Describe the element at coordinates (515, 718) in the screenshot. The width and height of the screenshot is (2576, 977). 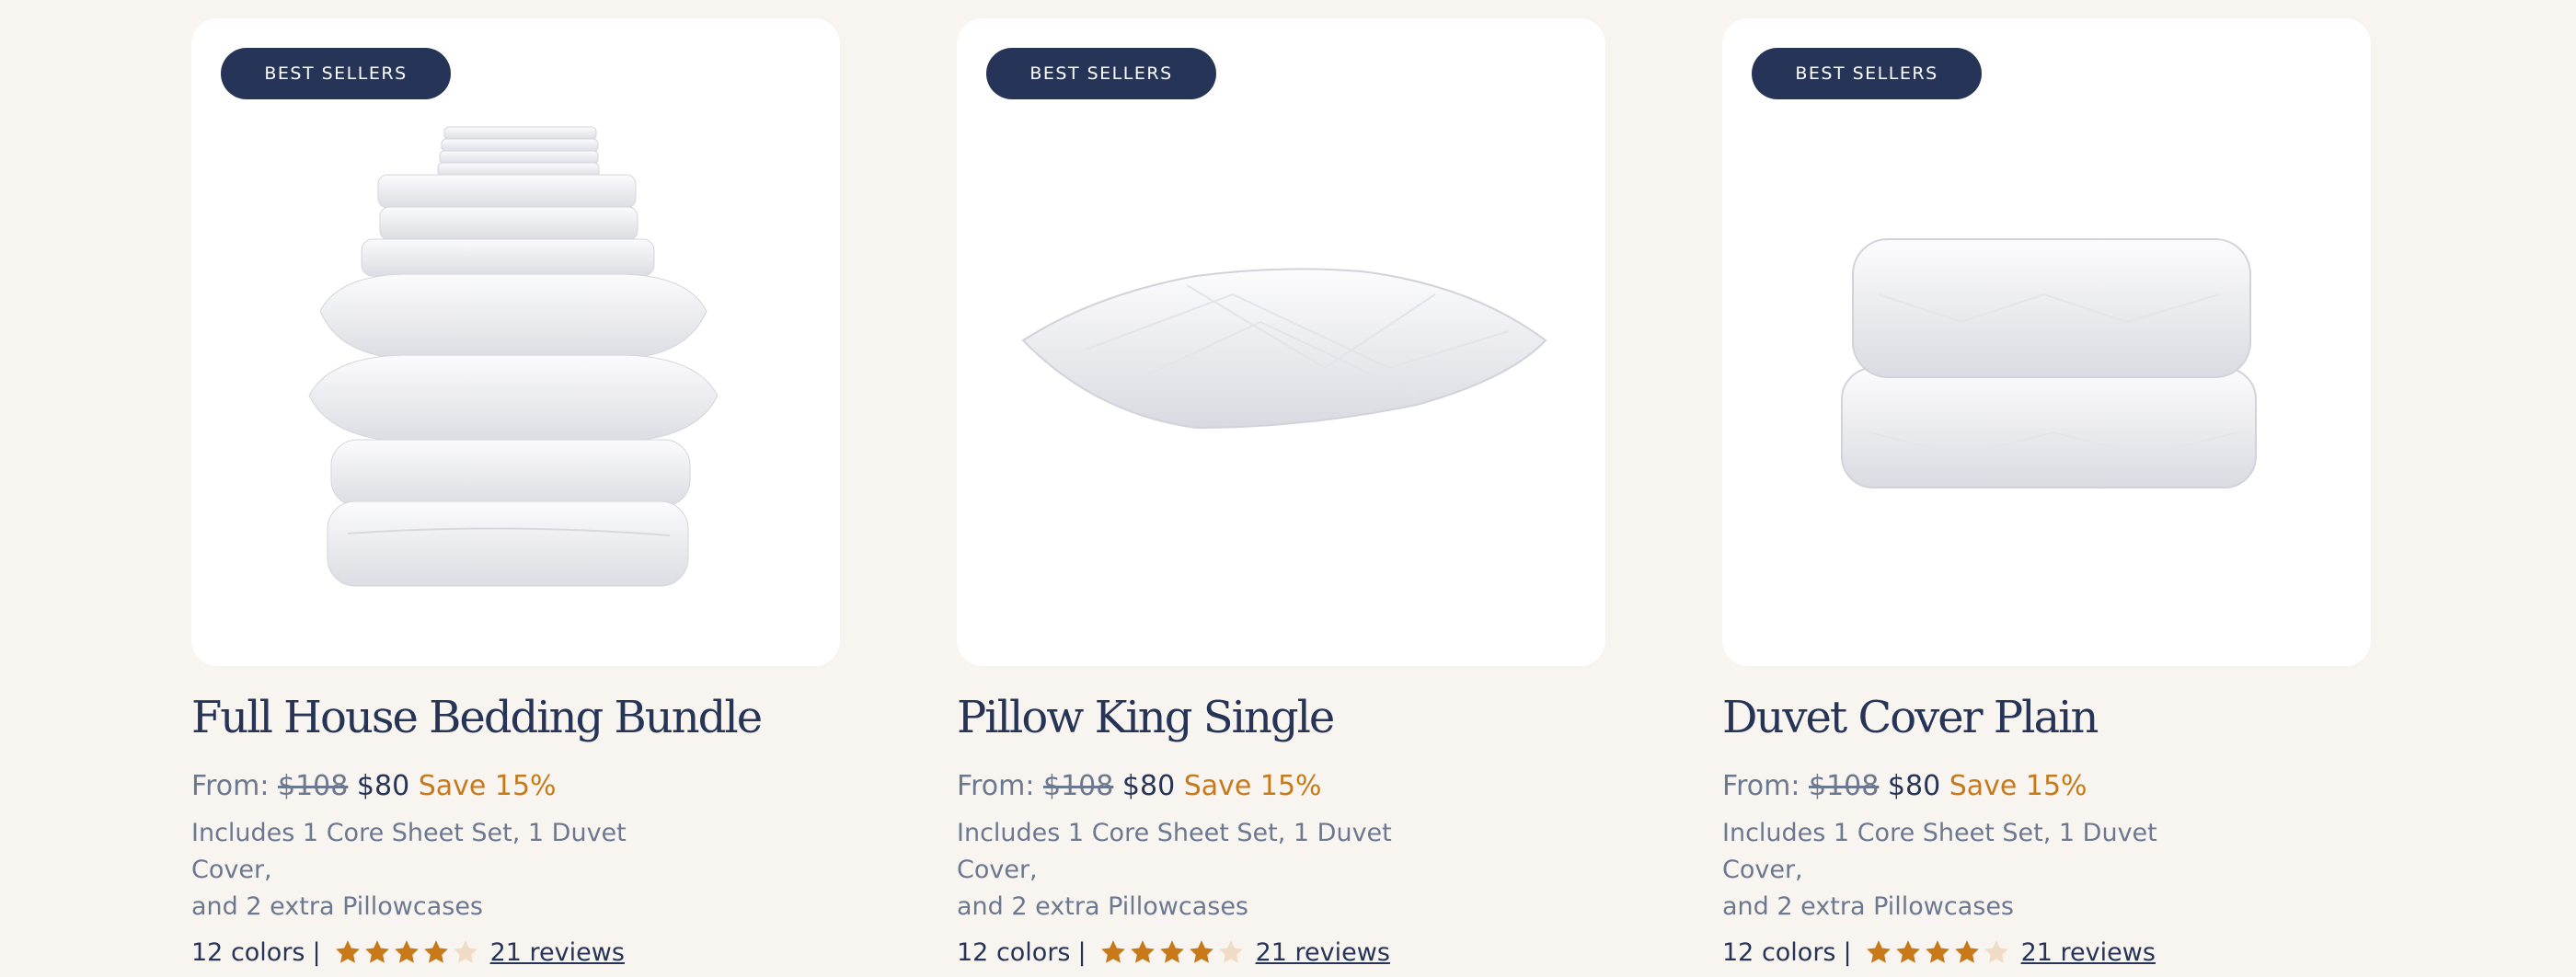
I see `product-title: Full House Bedding Bundle` at that location.